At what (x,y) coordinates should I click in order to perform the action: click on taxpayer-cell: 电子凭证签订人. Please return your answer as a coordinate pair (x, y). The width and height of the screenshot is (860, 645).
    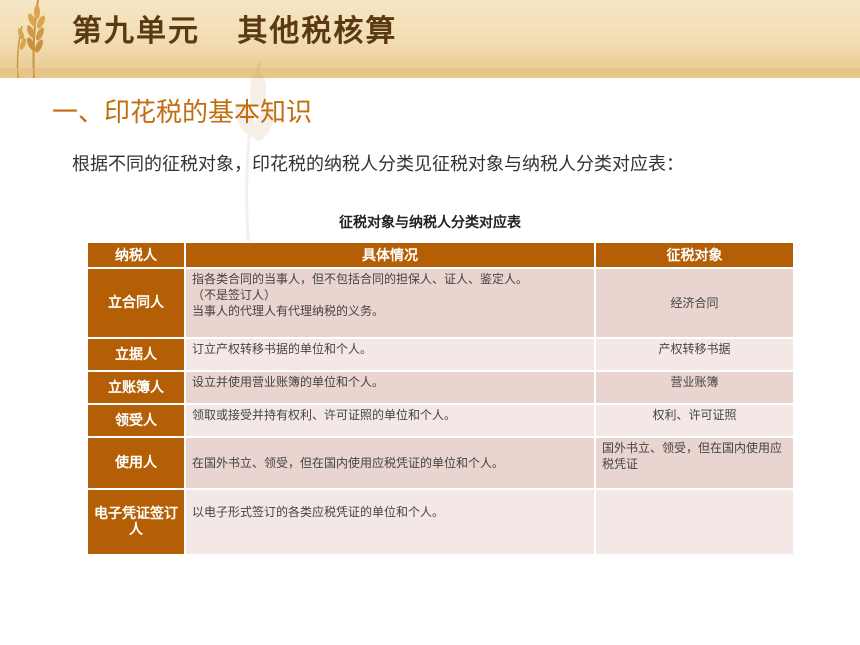
    Looking at the image, I should click on (136, 522).